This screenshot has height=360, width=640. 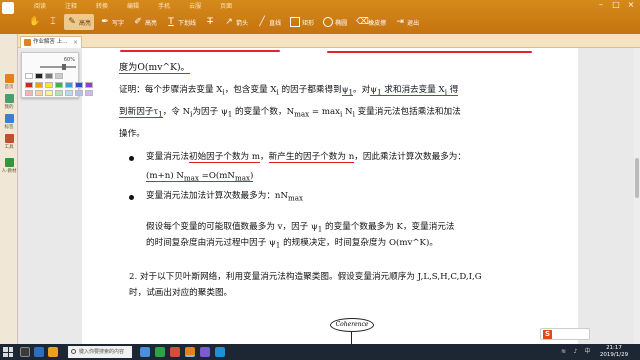 What do you see at coordinates (263, 112) in the screenshot?
I see `text-run: 的变量个数，N` at bounding box center [263, 112].